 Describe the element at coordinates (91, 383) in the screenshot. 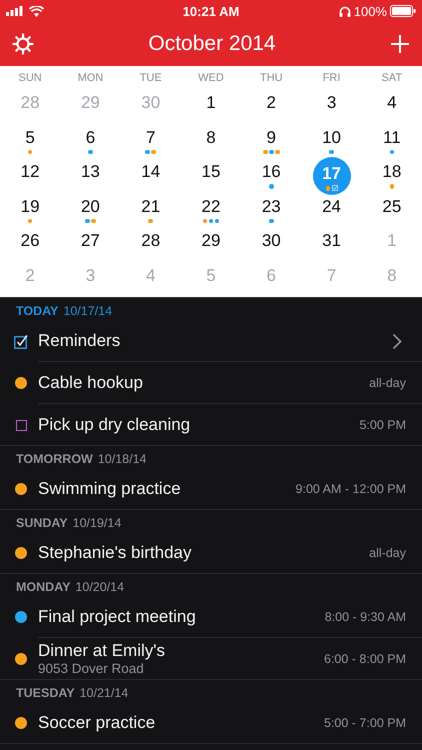

I see `event-title: Cable hookup` at that location.